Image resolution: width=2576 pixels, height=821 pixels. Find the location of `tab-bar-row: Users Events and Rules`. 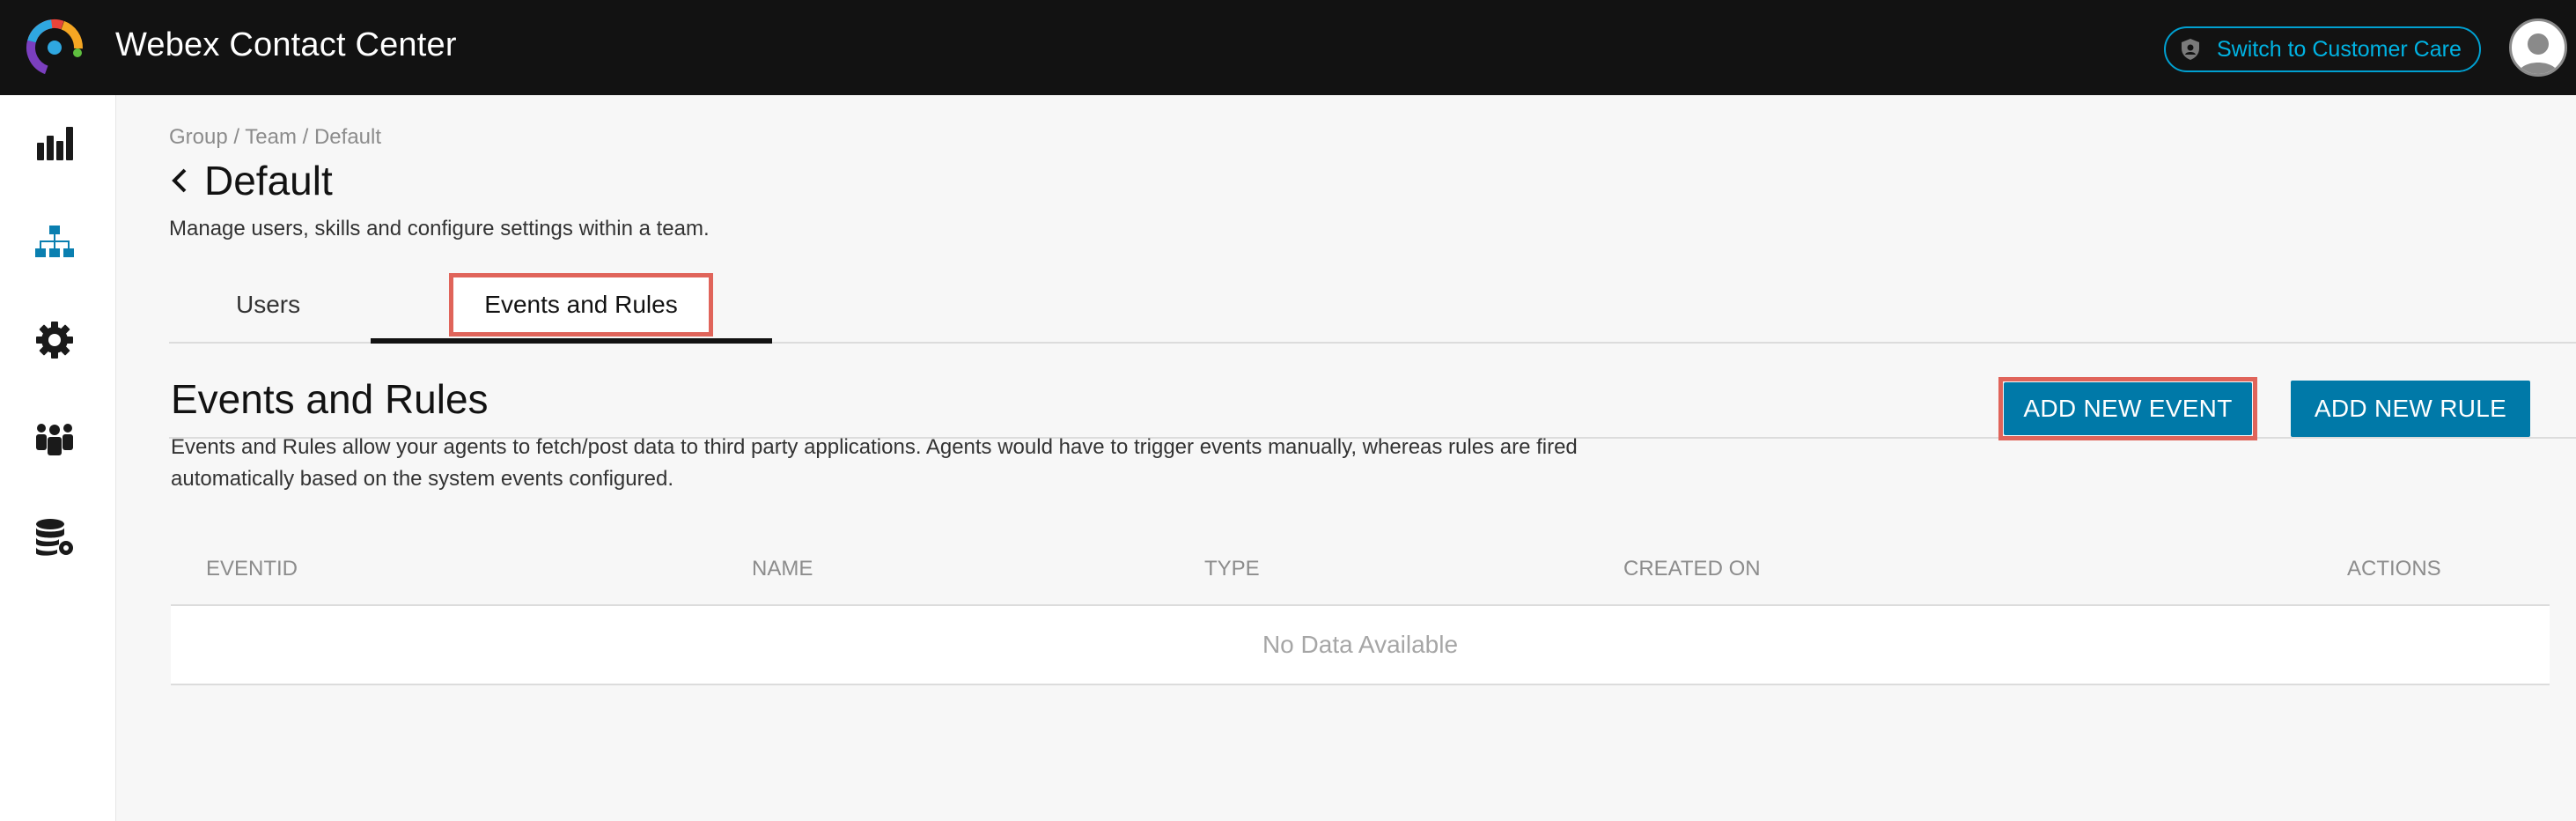

tab-bar-row: Users Events and Rules is located at coordinates (1373, 307).